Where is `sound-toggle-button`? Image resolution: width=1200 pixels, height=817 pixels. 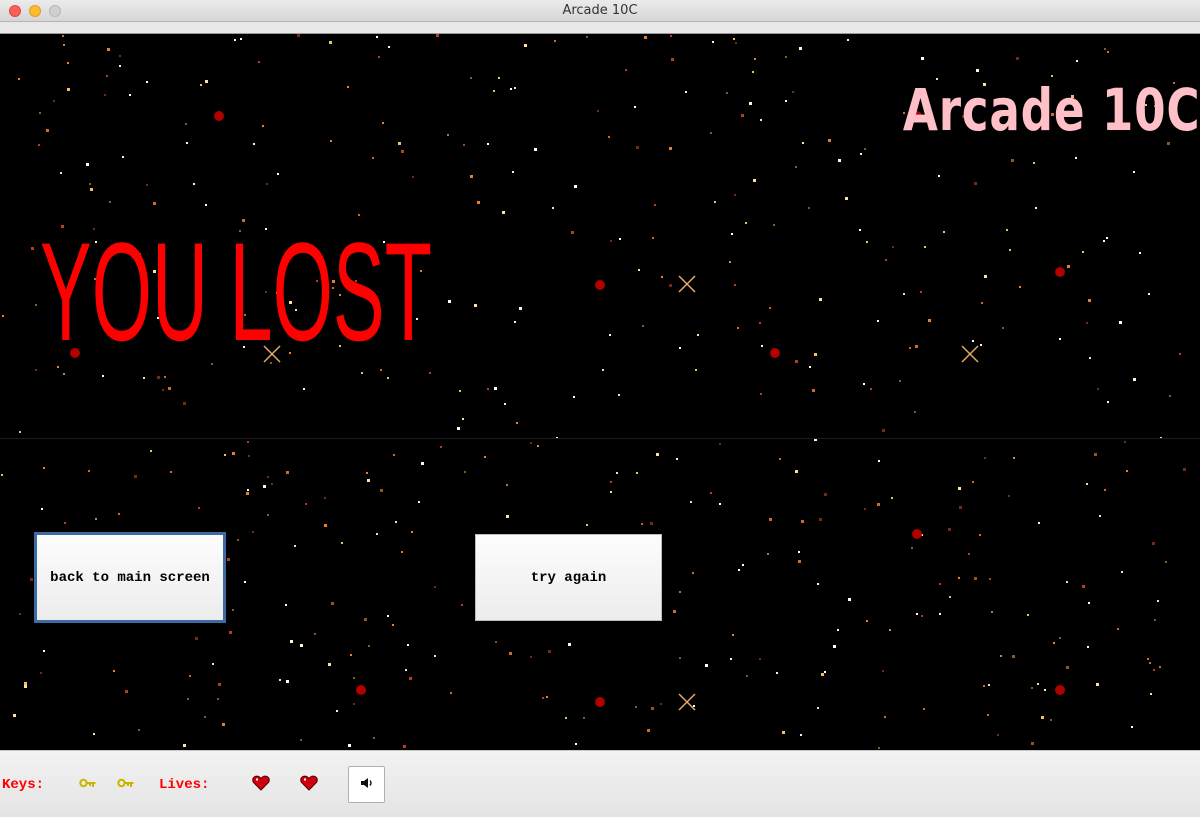 sound-toggle-button is located at coordinates (366, 784).